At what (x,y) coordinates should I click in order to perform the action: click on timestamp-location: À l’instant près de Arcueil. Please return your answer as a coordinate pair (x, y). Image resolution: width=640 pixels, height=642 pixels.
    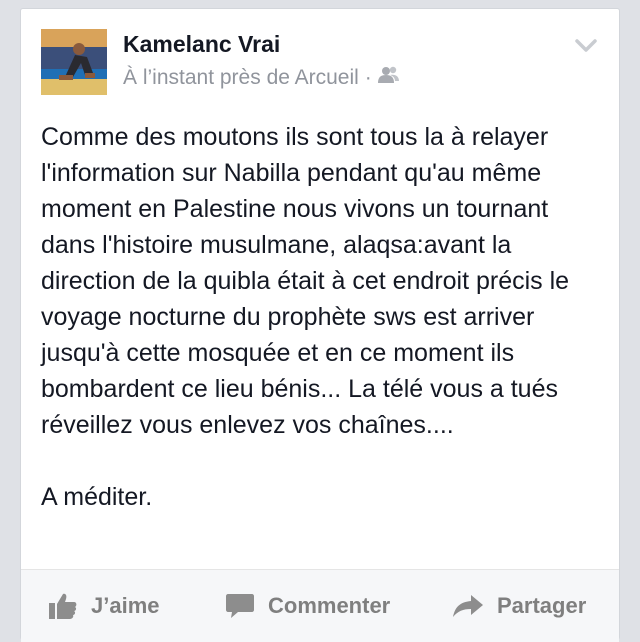
    Looking at the image, I should click on (241, 78).